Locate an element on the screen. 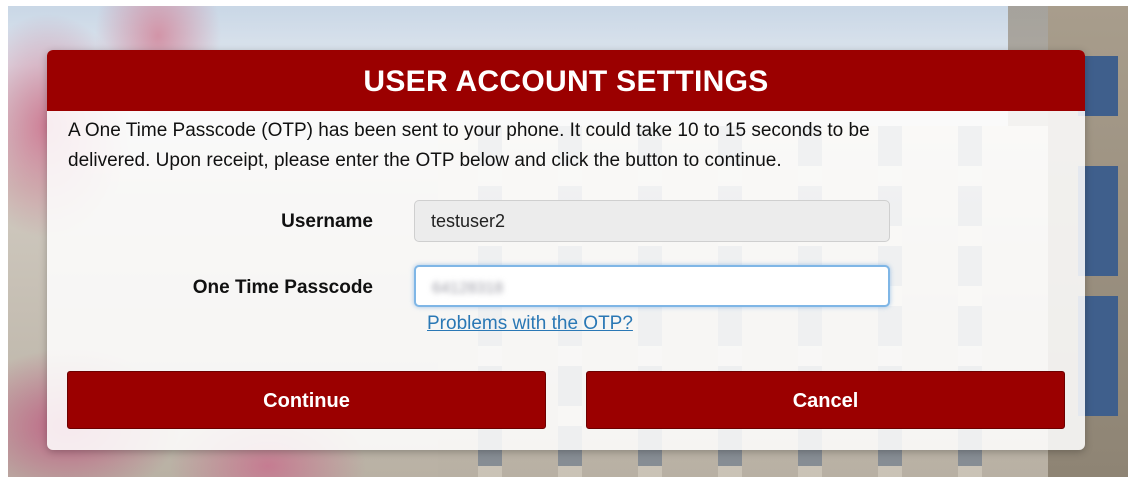  otp-input: 64128318 is located at coordinates (652, 286).